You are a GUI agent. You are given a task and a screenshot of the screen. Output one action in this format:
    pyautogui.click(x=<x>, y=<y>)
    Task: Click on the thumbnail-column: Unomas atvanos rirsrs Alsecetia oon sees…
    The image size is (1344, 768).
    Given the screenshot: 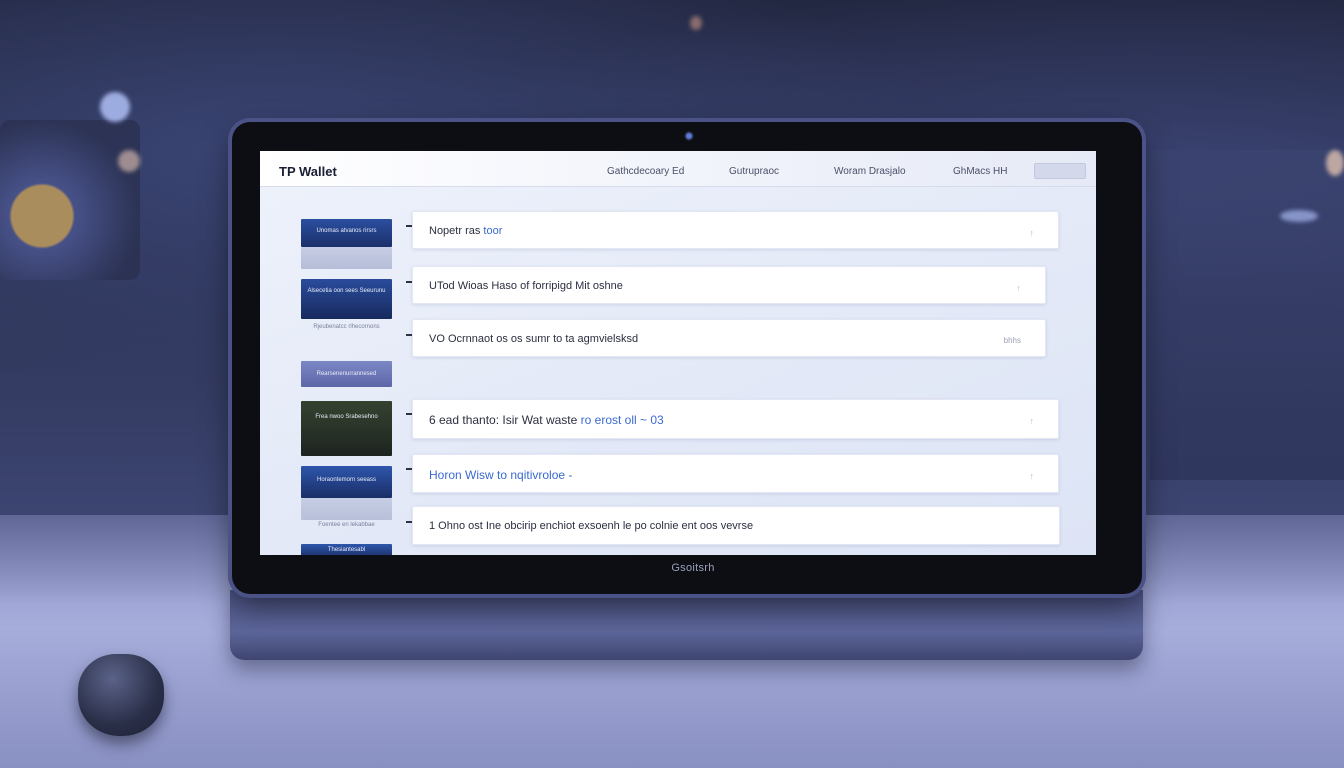 What is the action you would take?
    pyautogui.click(x=346, y=387)
    